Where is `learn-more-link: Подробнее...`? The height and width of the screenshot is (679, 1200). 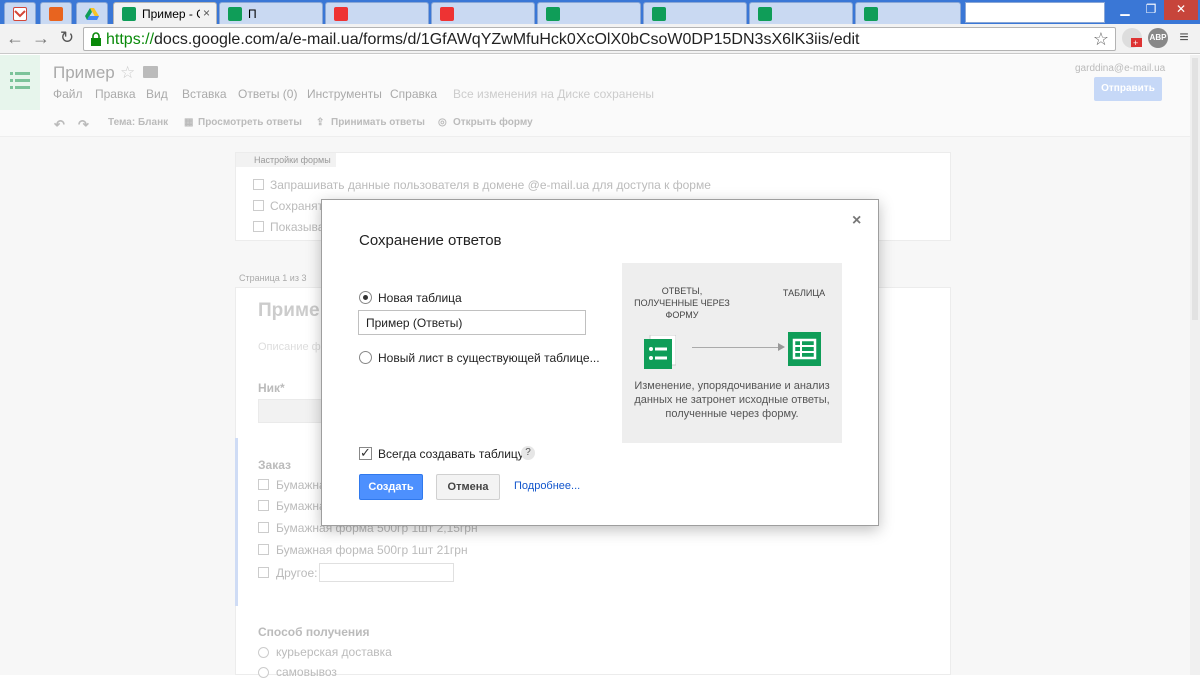 learn-more-link: Подробнее... is located at coordinates (547, 486).